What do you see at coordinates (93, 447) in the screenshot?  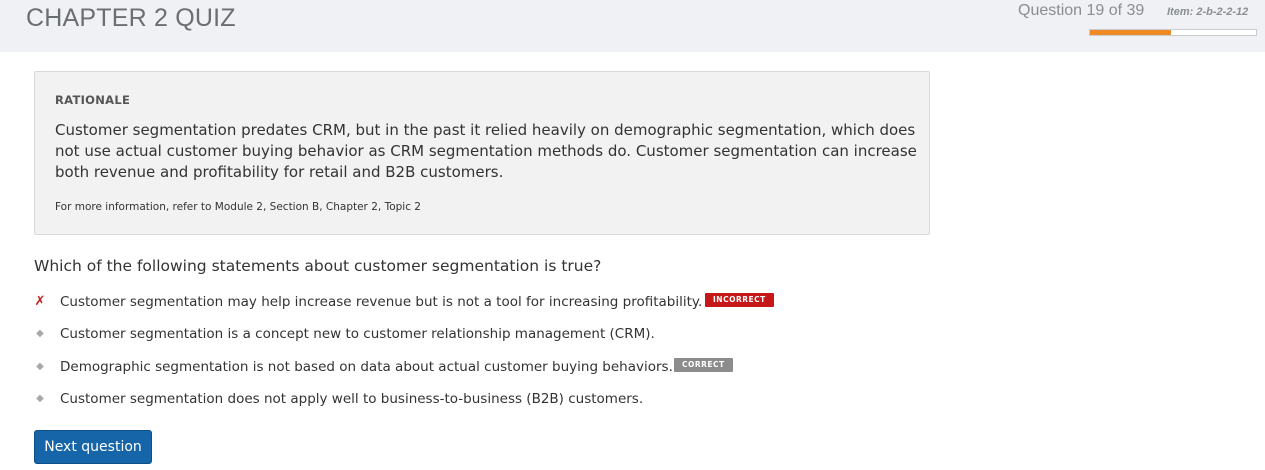 I see `next-question-button: Next question` at bounding box center [93, 447].